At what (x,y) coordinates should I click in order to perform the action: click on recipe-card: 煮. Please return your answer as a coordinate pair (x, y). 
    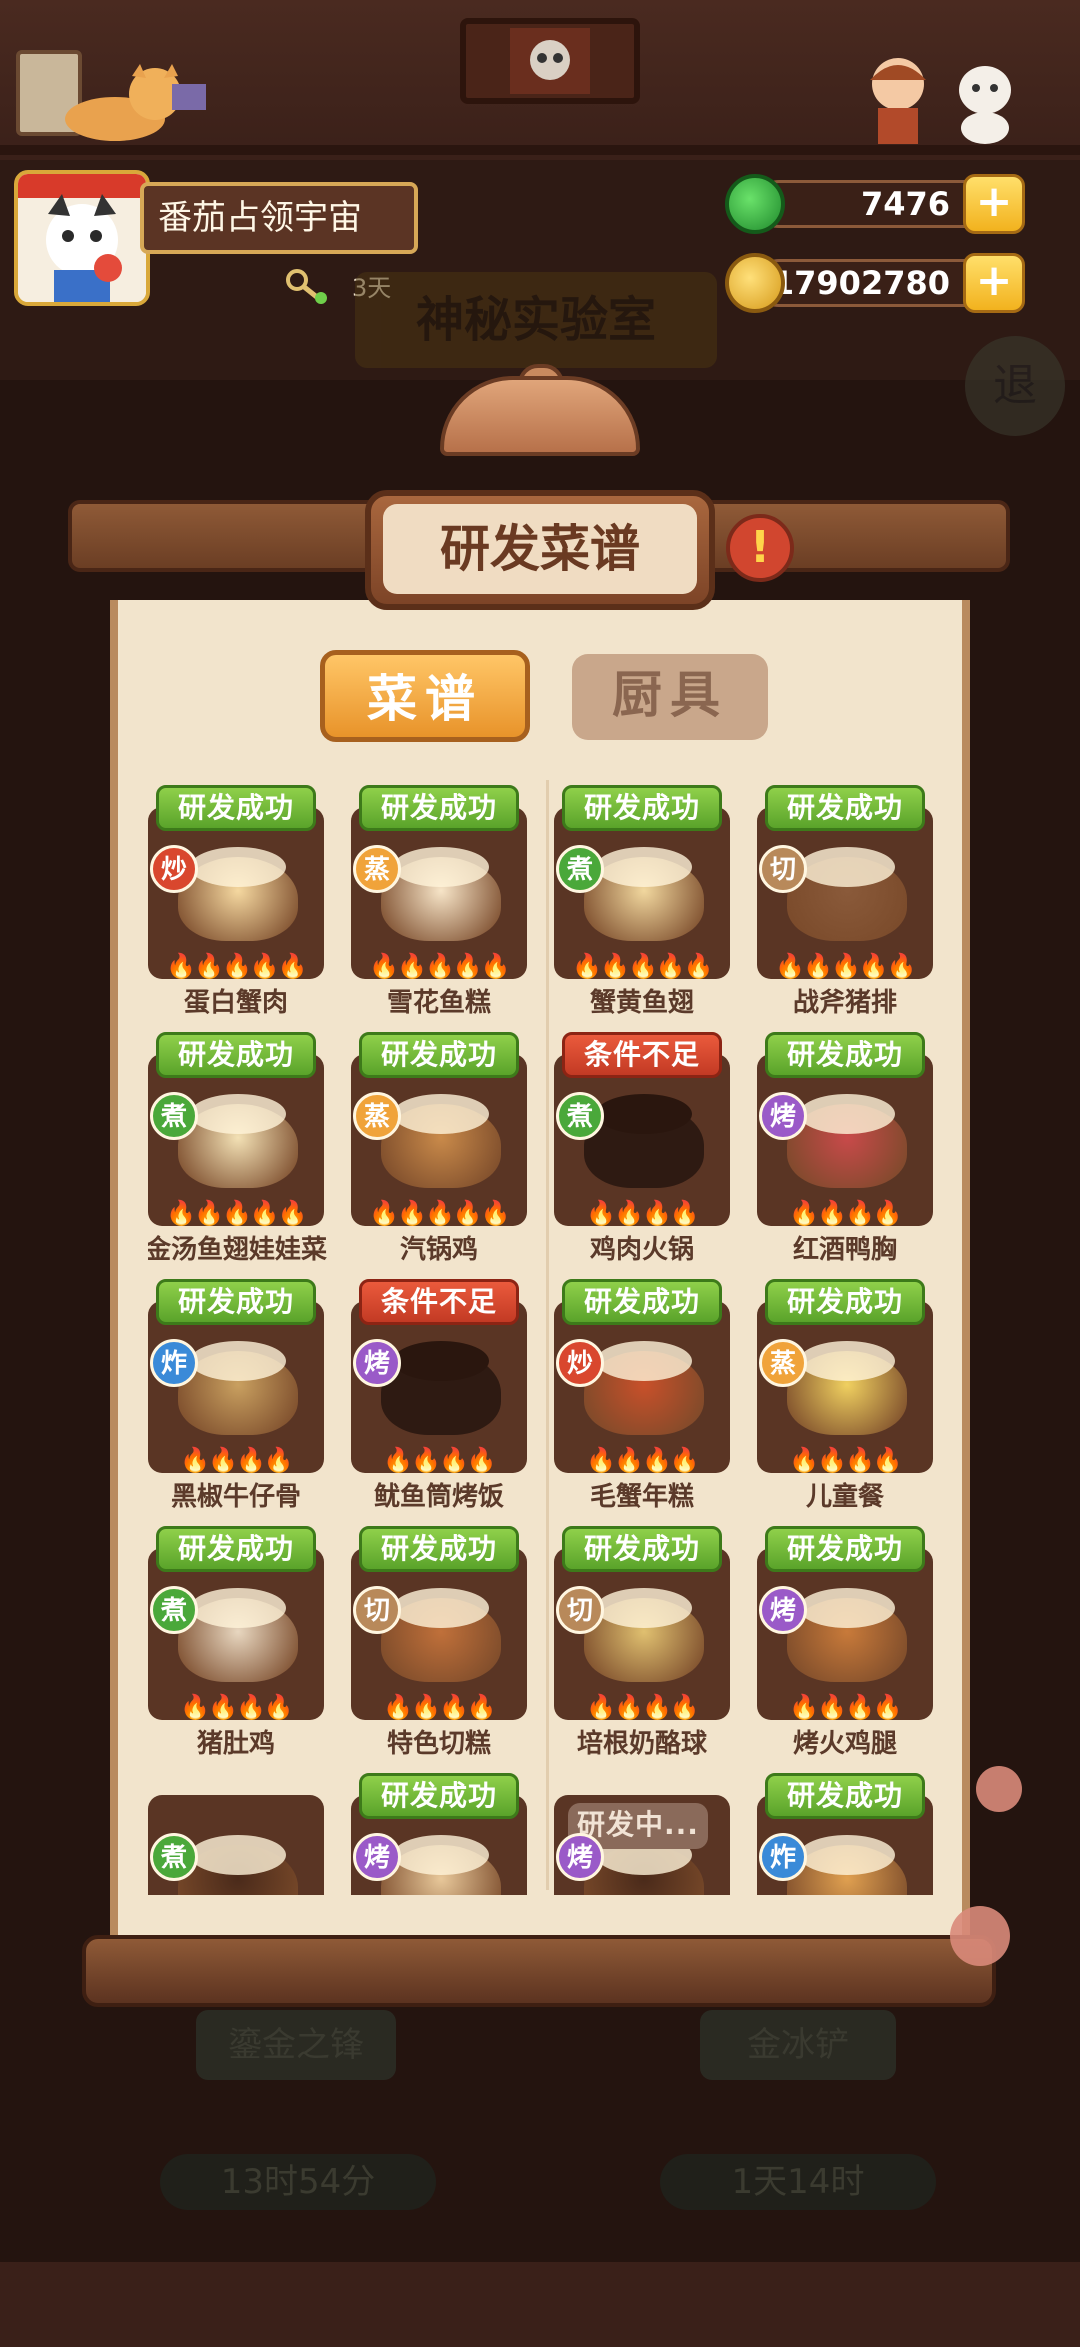
    Looking at the image, I should click on (236, 1834).